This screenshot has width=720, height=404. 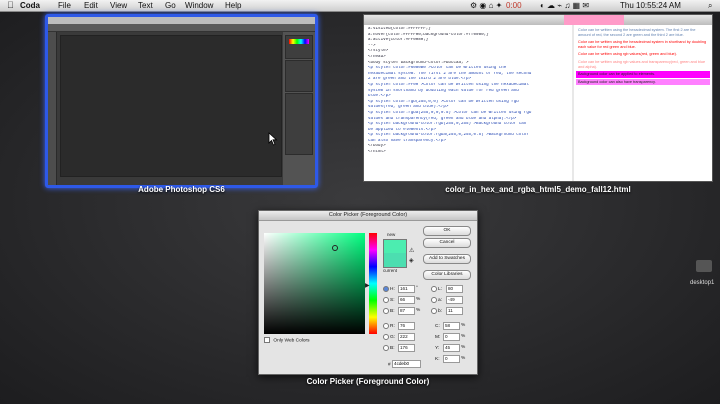 I want to click on rgb-b-radio, so click(x=386, y=348).